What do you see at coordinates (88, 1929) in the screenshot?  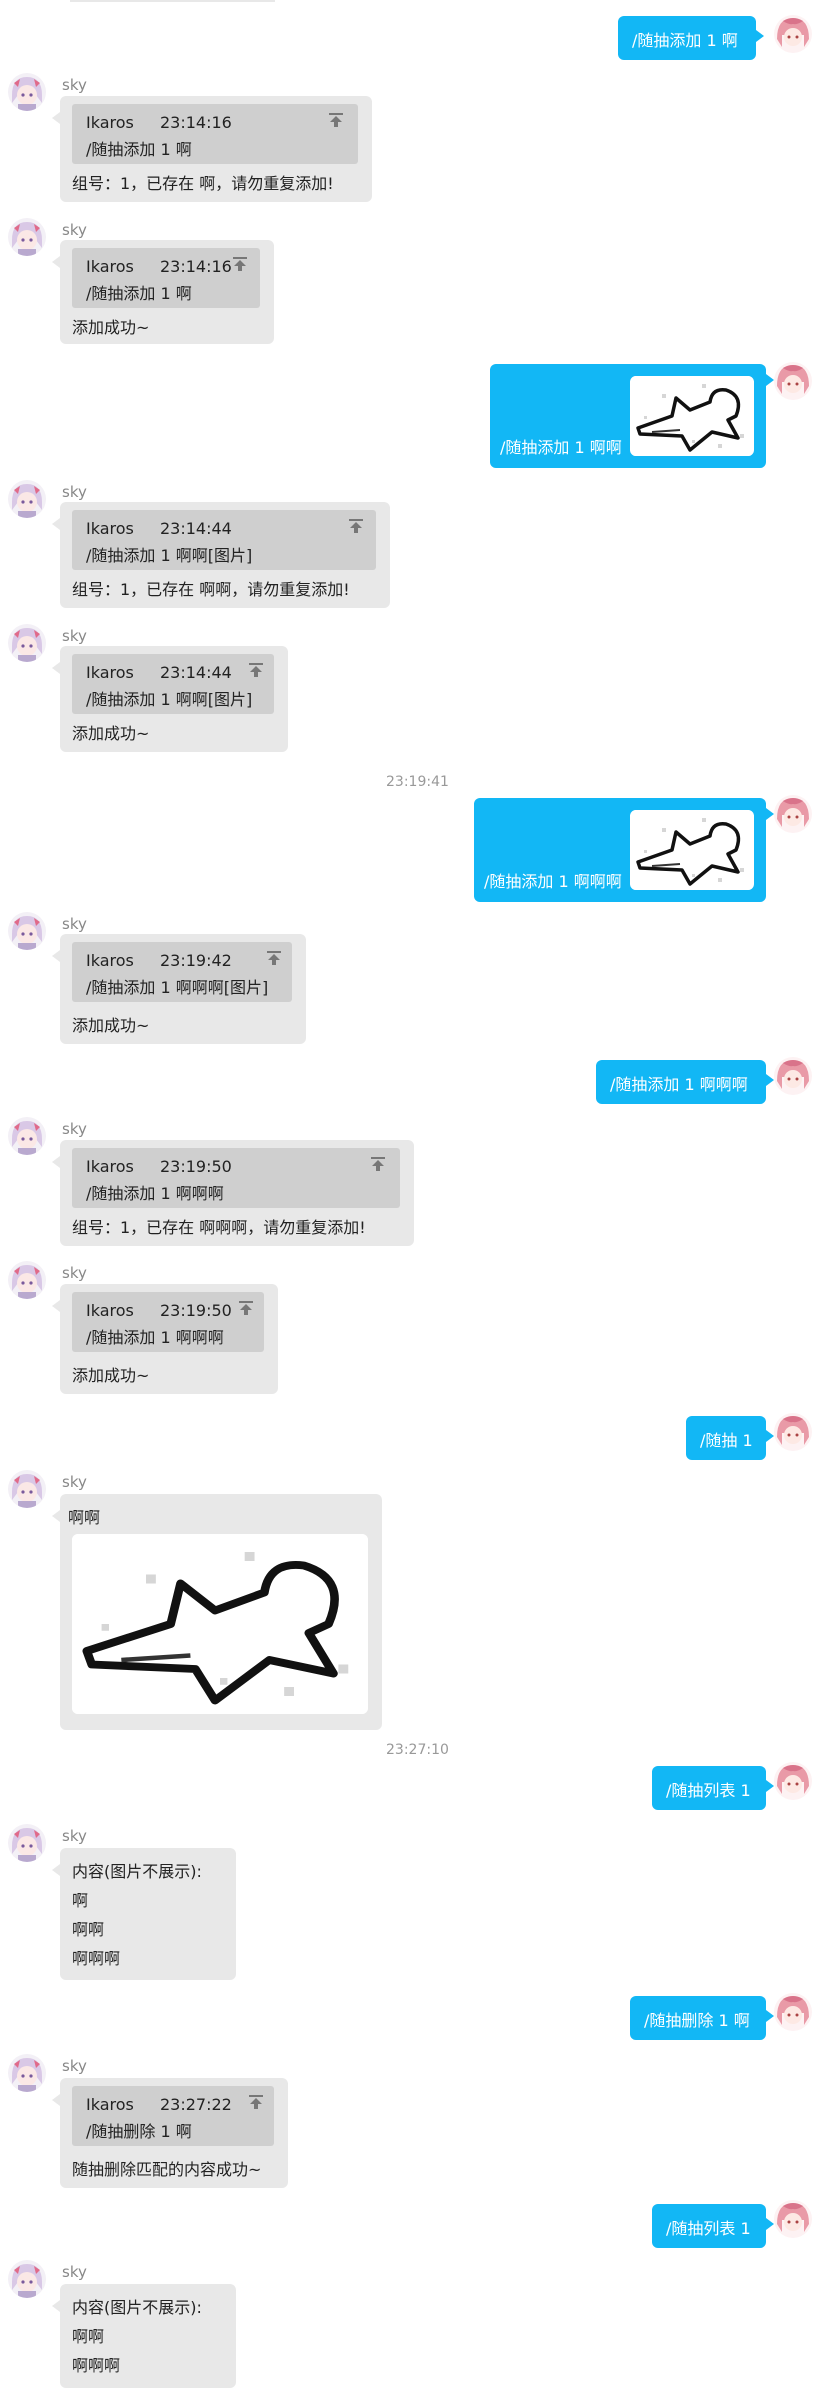 I see `list-line: 啊啊` at bounding box center [88, 1929].